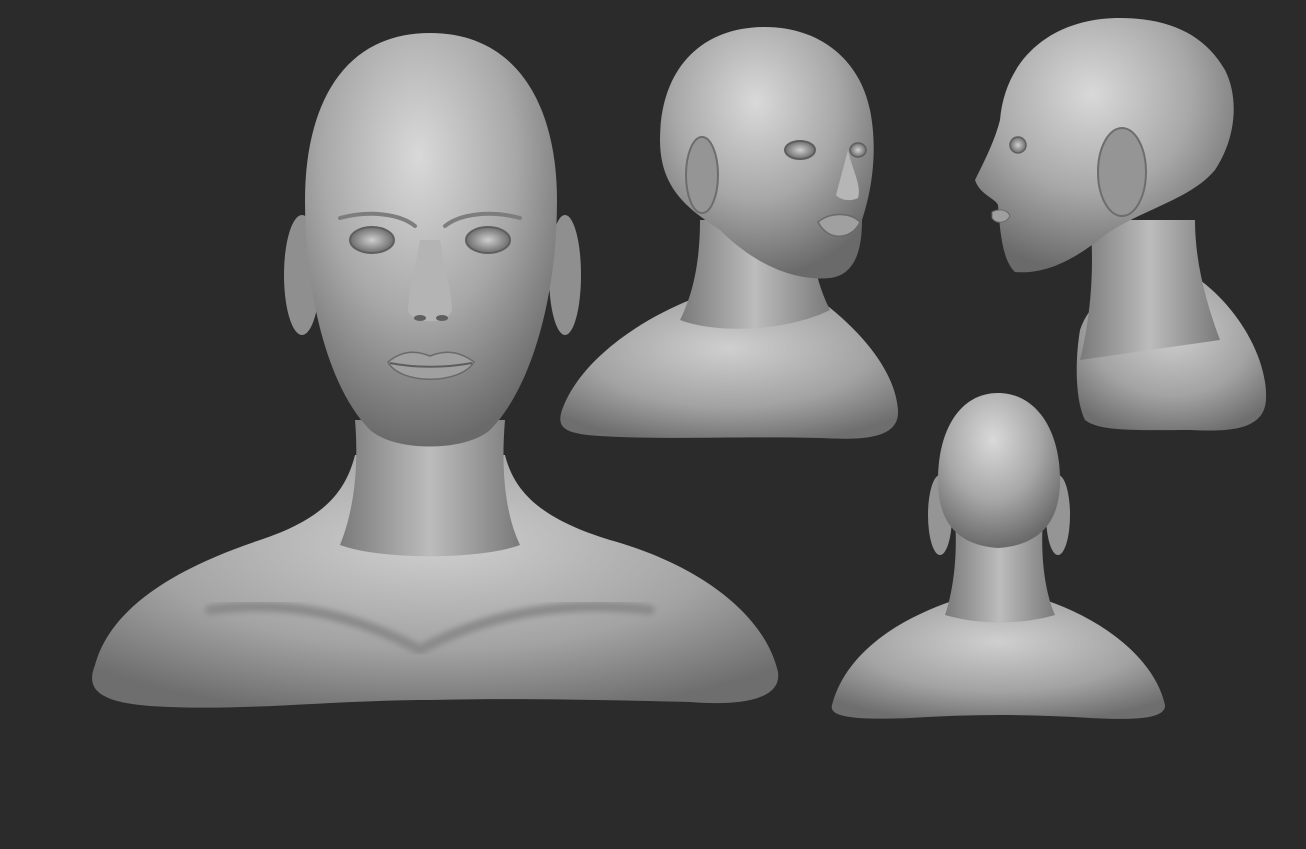 This screenshot has width=1306, height=849. I want to click on tq-eye-far, so click(858, 150).